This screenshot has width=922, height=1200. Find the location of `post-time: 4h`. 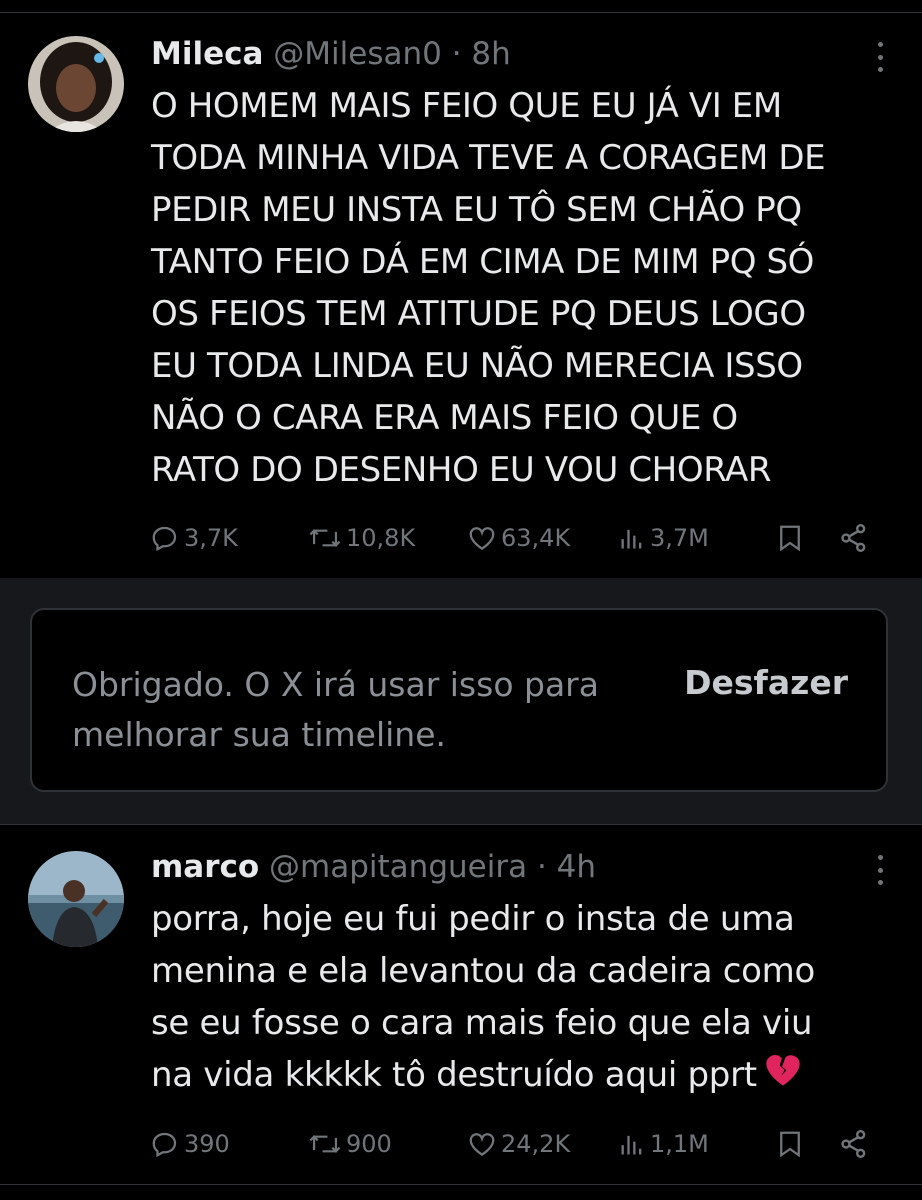

post-time: 4h is located at coordinates (576, 867).